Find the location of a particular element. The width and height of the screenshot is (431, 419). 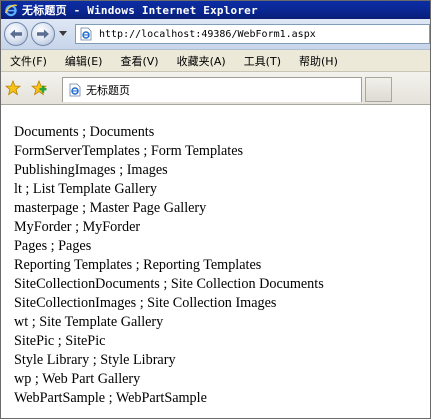

list-item: Style Library ; Style Library is located at coordinates (95, 360).